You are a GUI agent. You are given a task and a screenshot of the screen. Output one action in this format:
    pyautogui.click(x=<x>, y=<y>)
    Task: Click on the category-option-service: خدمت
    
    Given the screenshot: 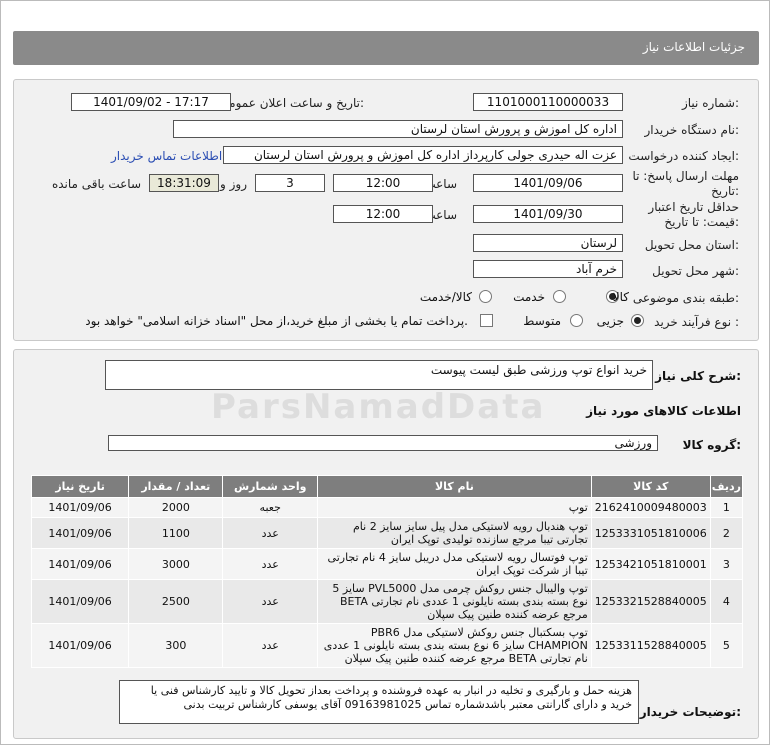 What is the action you would take?
    pyautogui.click(x=529, y=297)
    